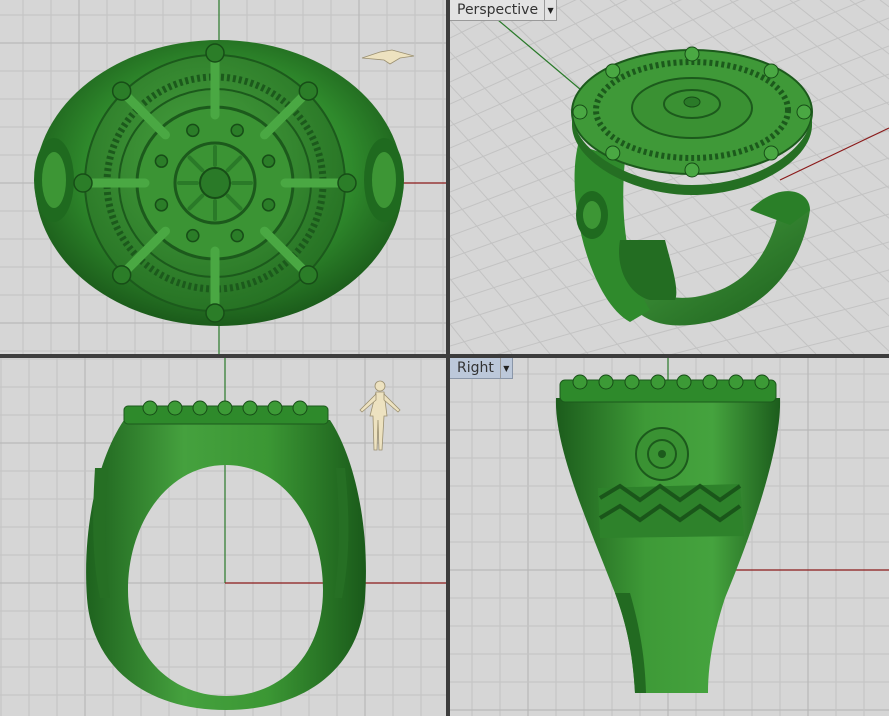 This screenshot has height=716, width=889. What do you see at coordinates (498, 10) in the screenshot?
I see `perspective-view-label-text: Perspective` at bounding box center [498, 10].